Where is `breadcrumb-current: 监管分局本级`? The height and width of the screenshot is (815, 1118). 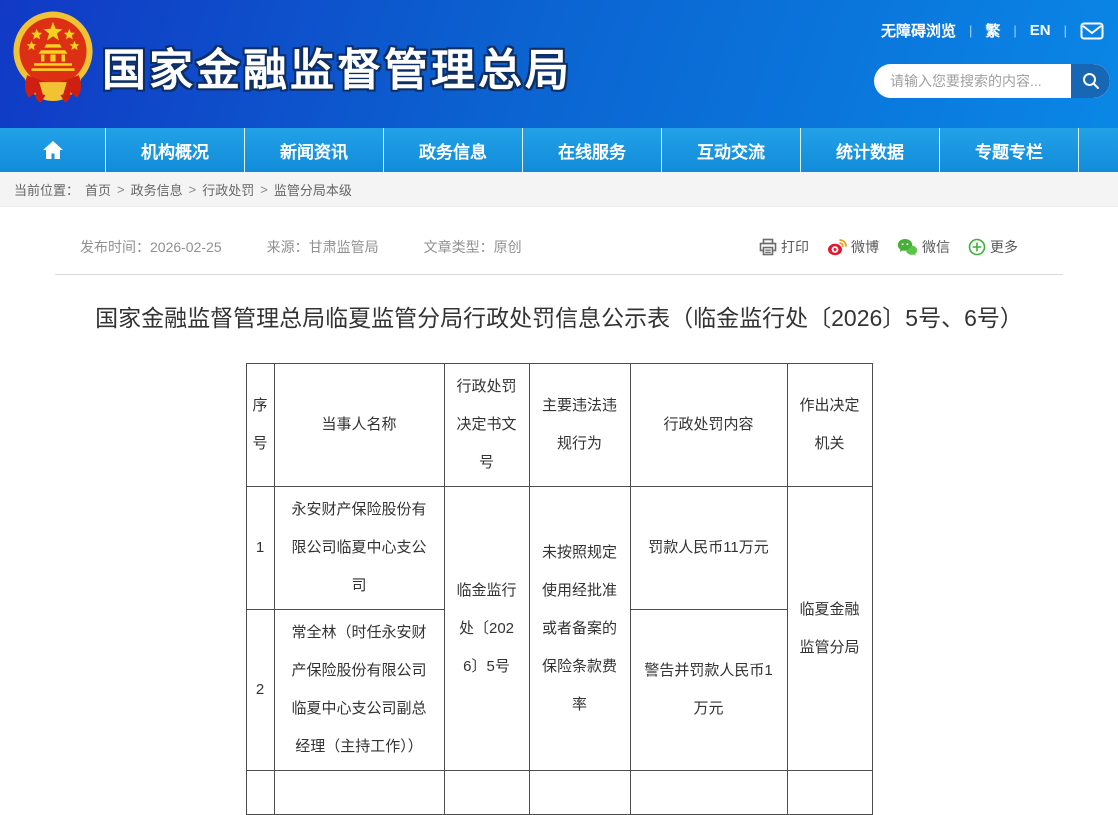 breadcrumb-current: 监管分局本级 is located at coordinates (313, 189).